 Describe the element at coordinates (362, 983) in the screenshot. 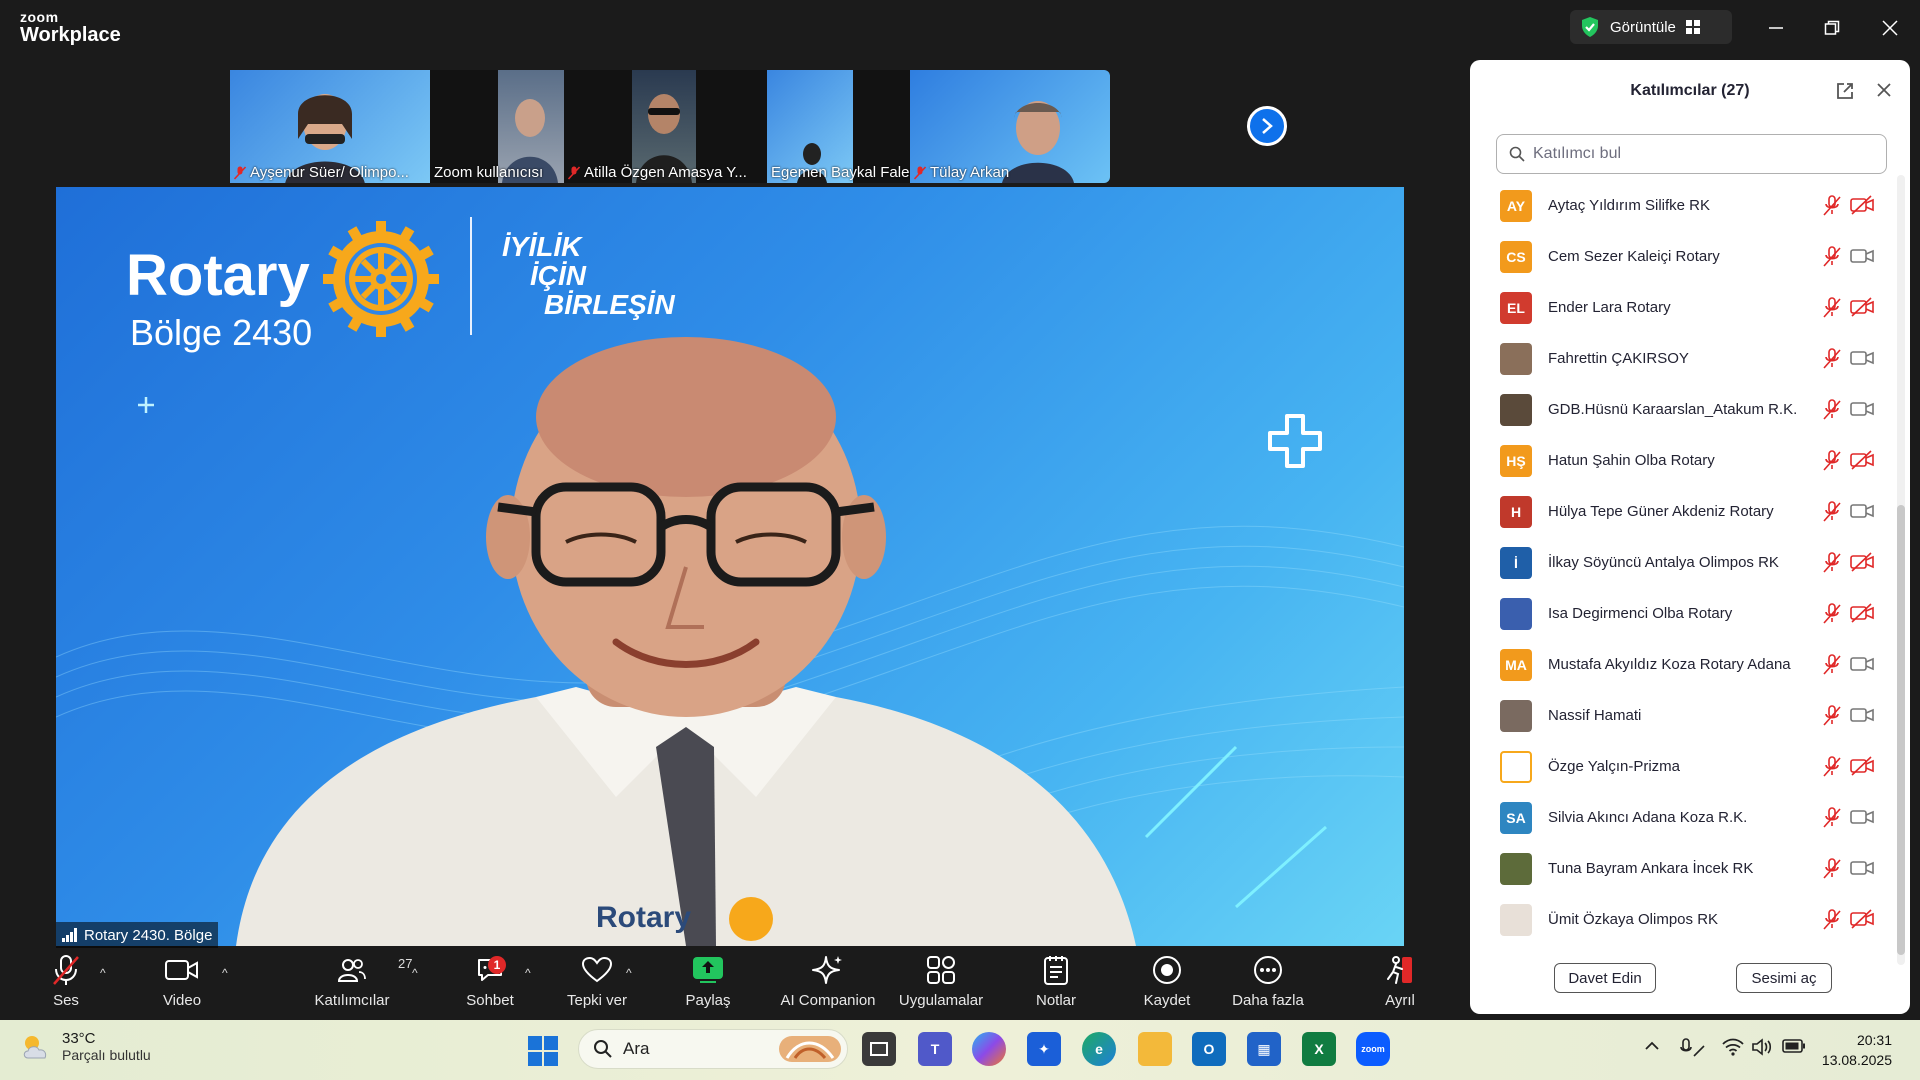

I see `participants-button: 27 Katılımcılar` at that location.